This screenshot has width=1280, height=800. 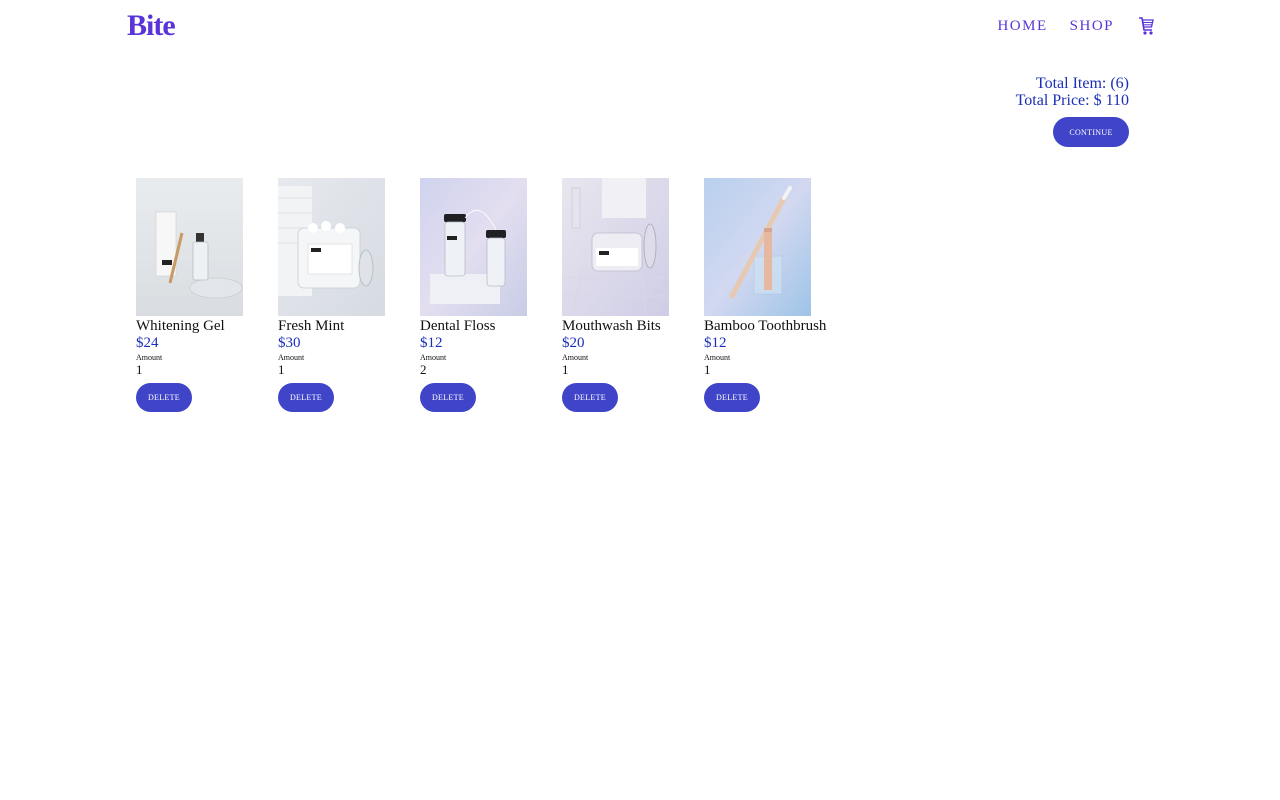 I want to click on product-name: Fresh Mint, so click(x=311, y=326).